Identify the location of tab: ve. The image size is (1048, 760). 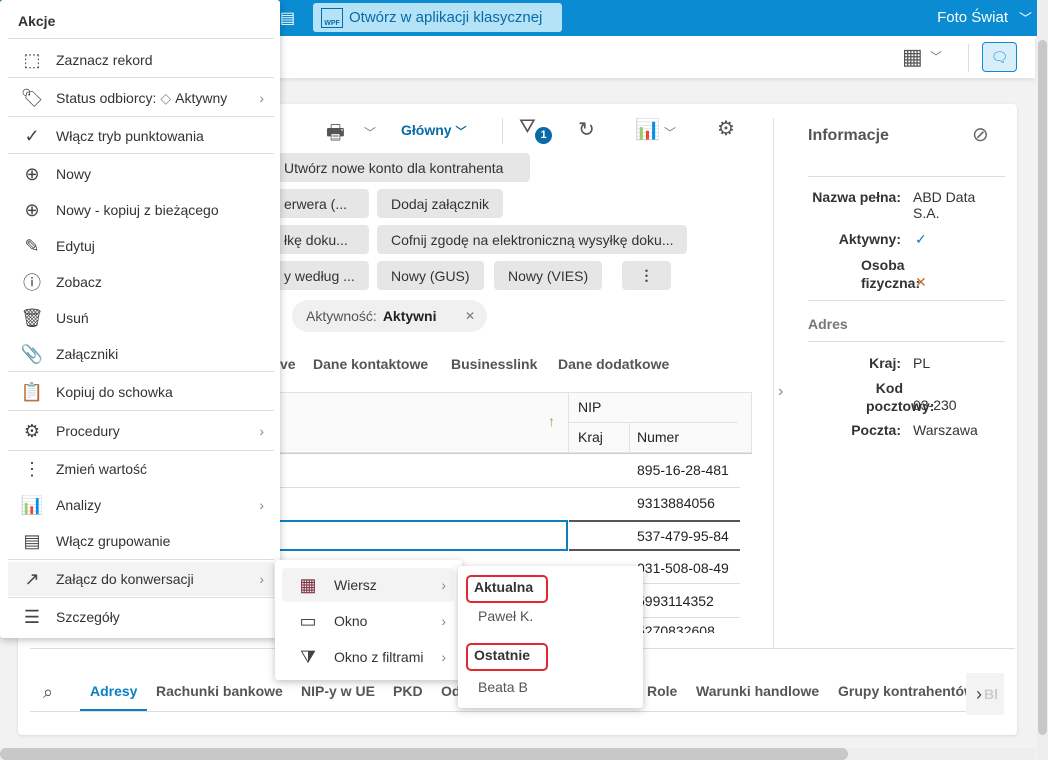
(288, 364).